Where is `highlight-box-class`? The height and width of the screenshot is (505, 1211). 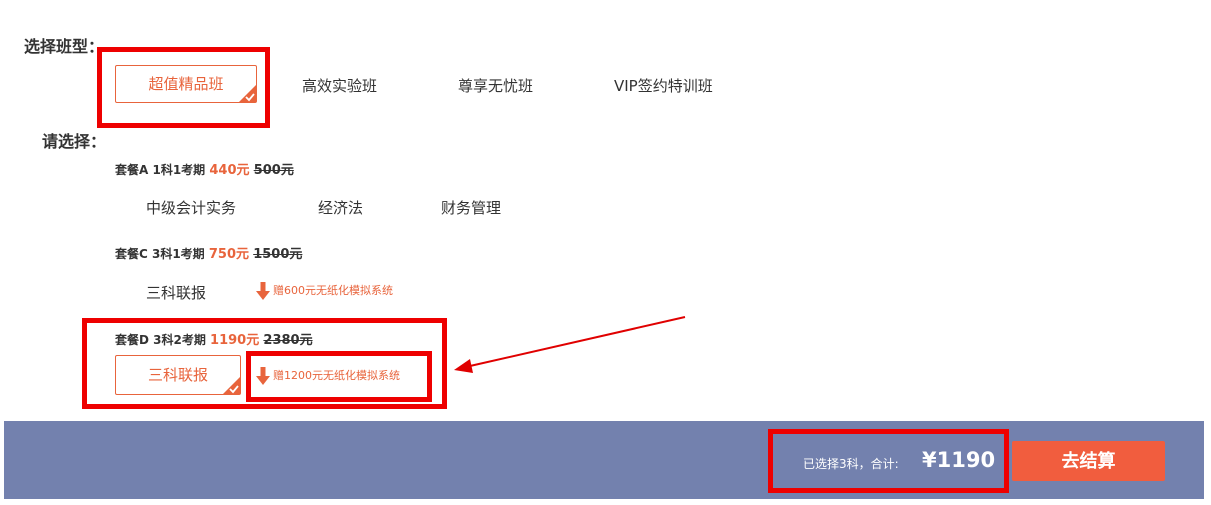 highlight-box-class is located at coordinates (183, 87).